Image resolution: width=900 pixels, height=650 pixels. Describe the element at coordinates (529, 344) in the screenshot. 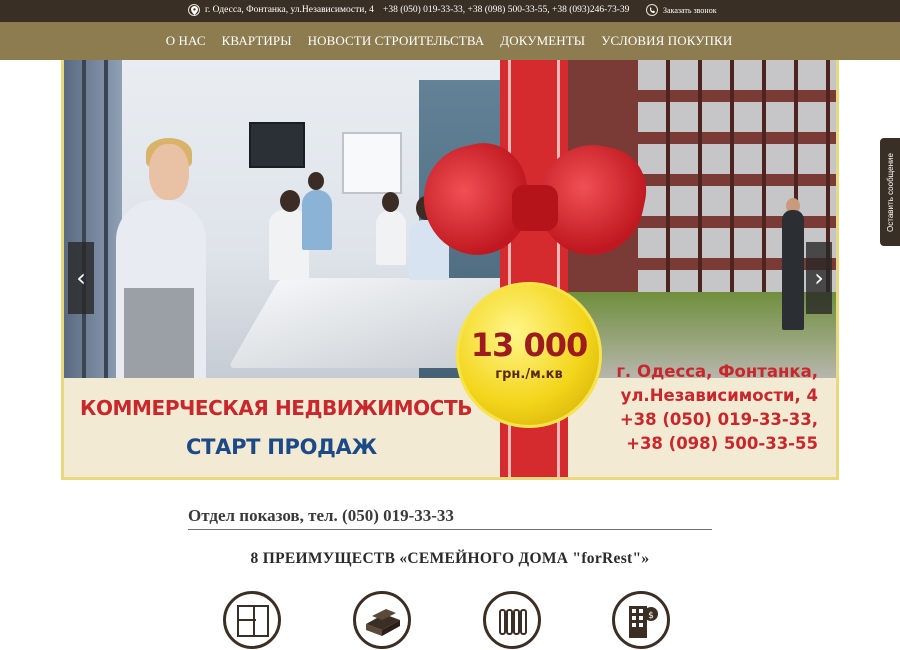

I see `price-value: 13 000` at that location.